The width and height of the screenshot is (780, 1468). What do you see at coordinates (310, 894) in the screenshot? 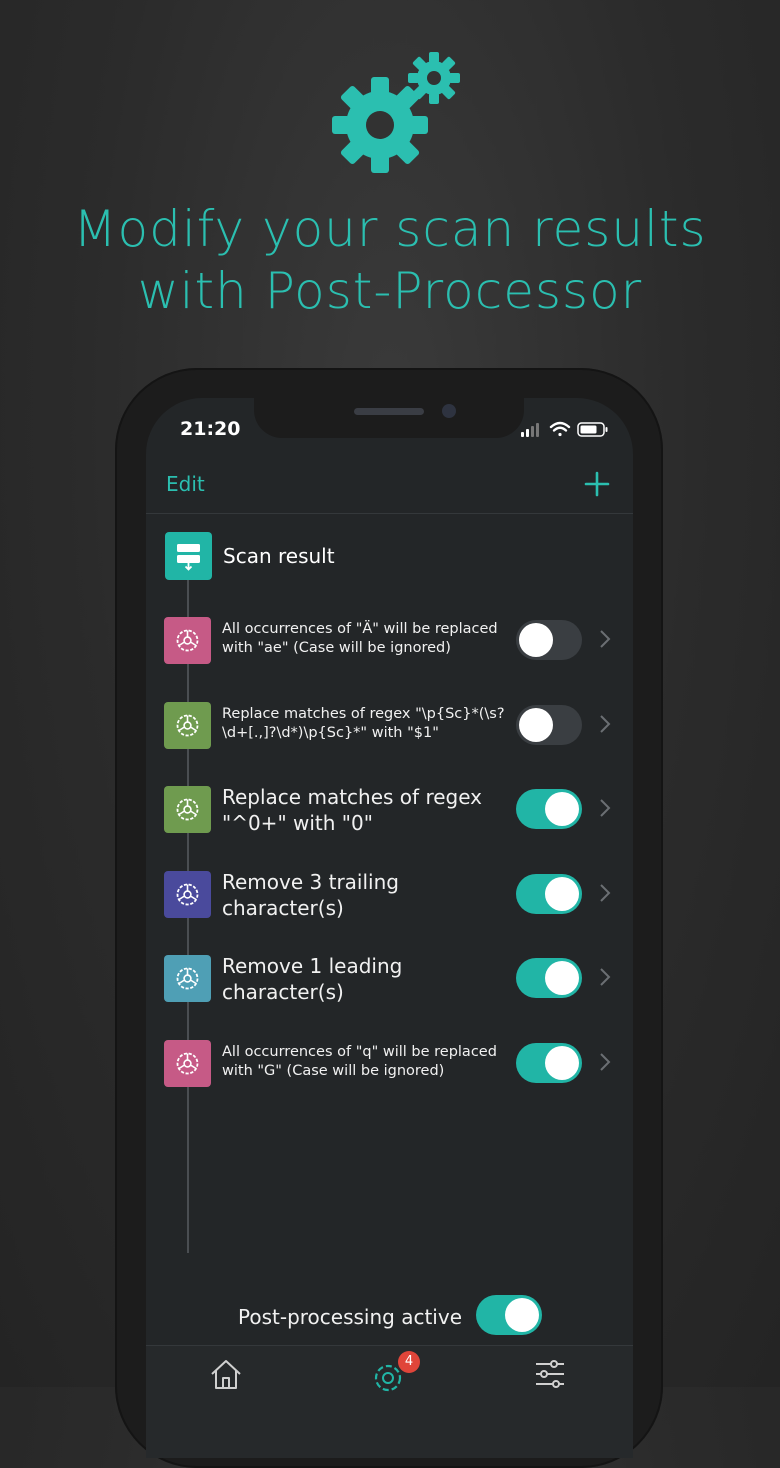
I see `rule-description: Remove 3 trailing character(s)` at bounding box center [310, 894].